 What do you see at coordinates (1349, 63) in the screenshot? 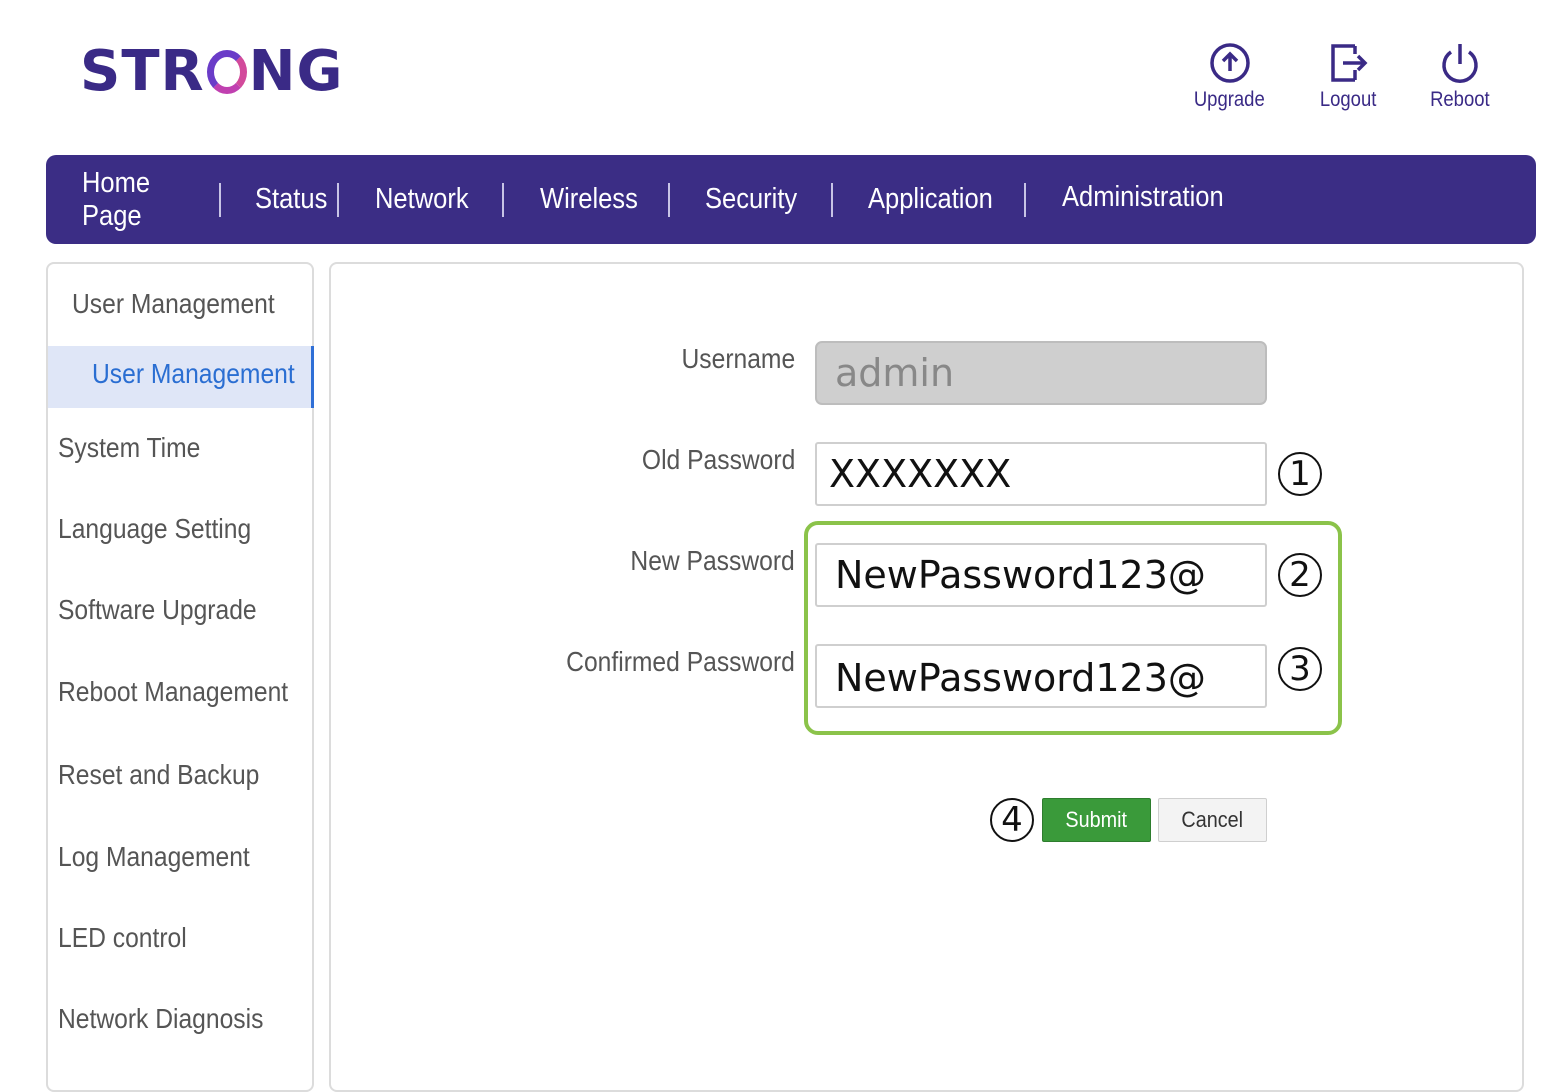
I see `logout-icon` at bounding box center [1349, 63].